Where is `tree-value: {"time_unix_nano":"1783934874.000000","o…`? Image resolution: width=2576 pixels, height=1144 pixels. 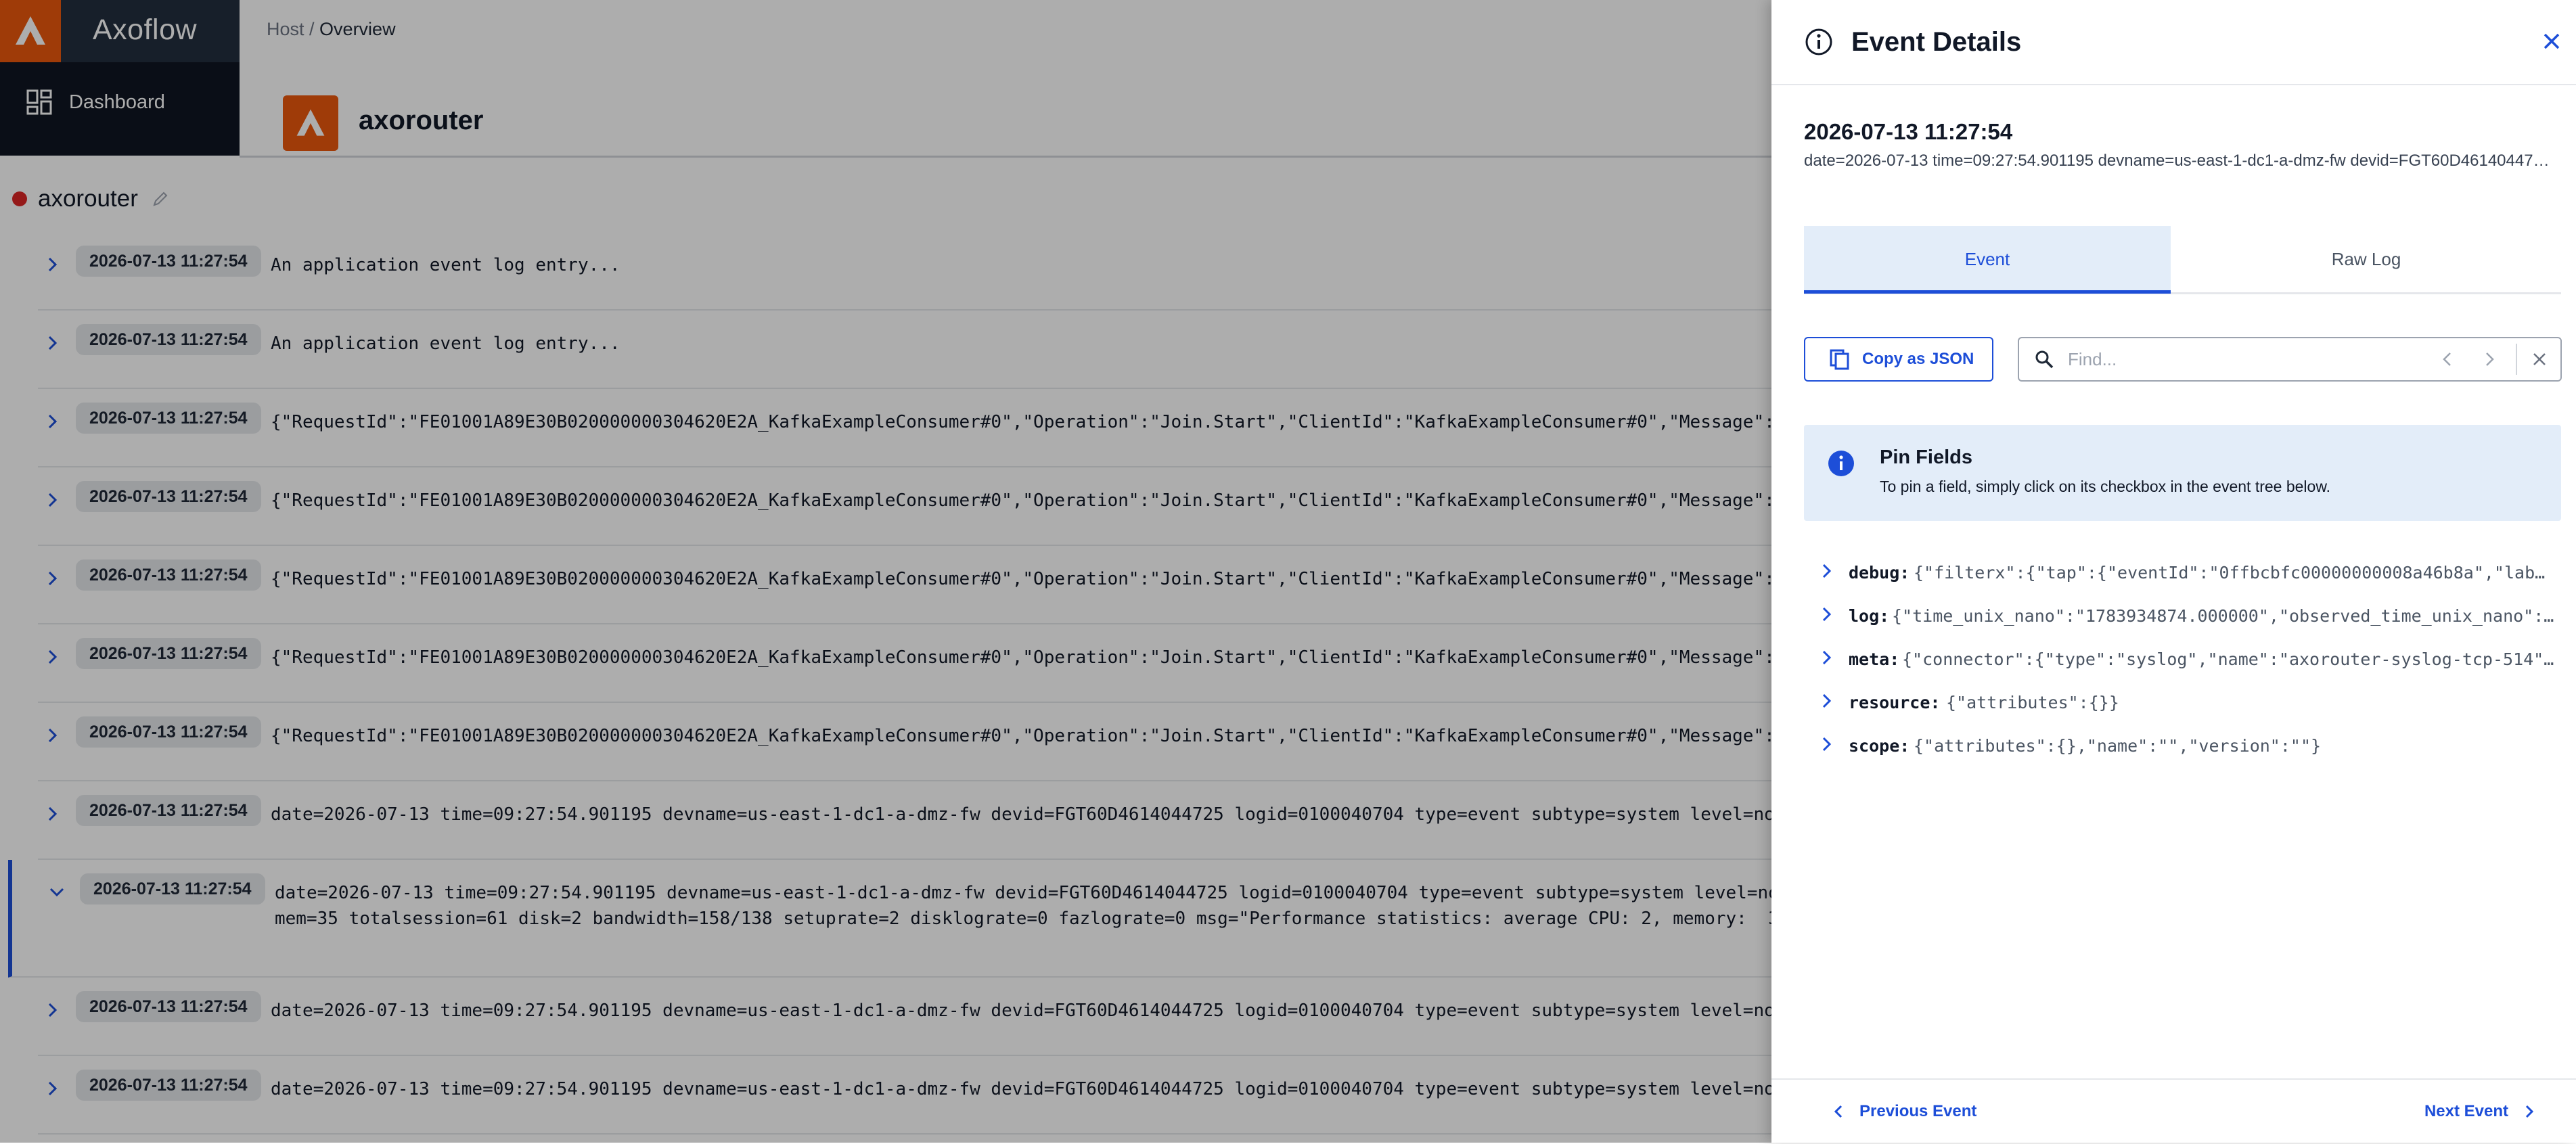
tree-value: {"time_unix_nano":"1783934874.000000","o… is located at coordinates (2223, 616).